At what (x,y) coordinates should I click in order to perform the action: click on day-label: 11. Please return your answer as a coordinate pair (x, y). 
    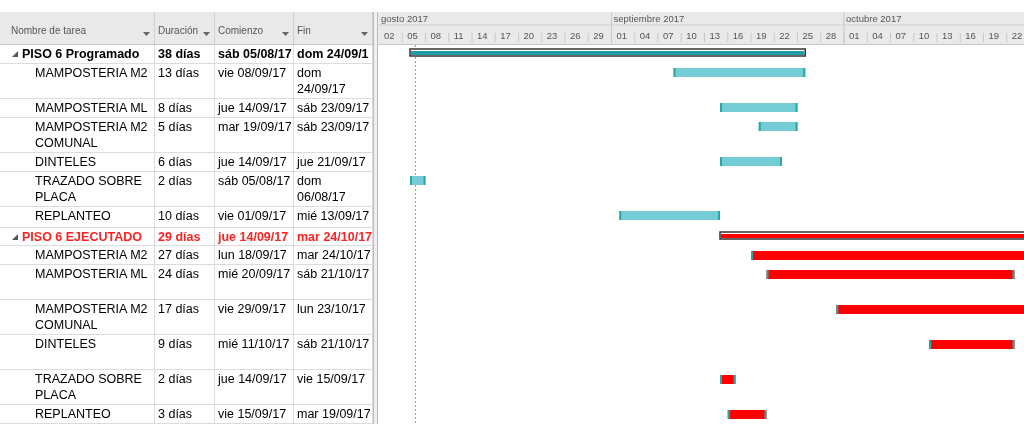
    Looking at the image, I should click on (458, 35).